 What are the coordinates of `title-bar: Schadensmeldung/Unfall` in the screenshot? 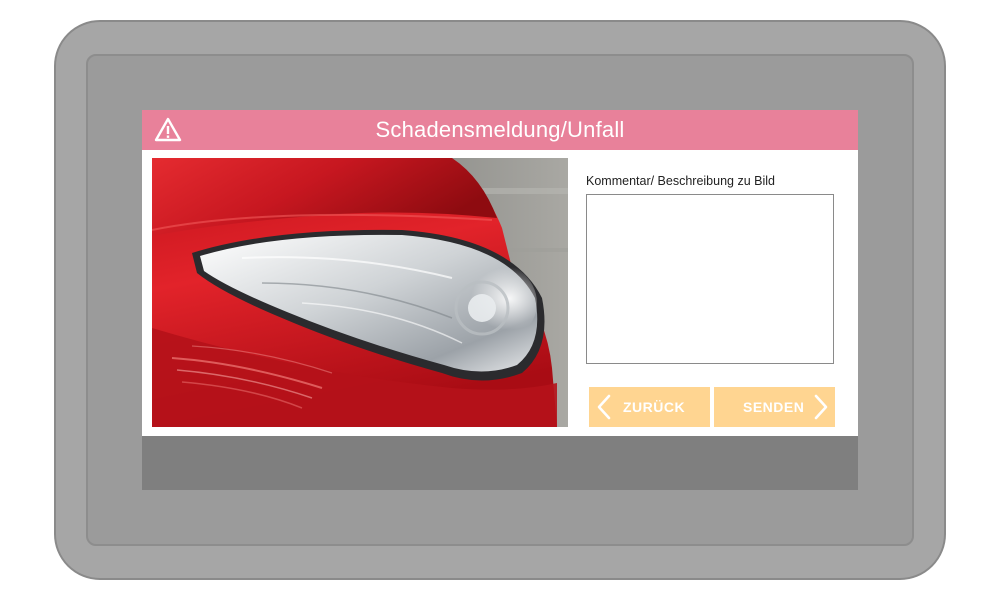 It's located at (500, 130).